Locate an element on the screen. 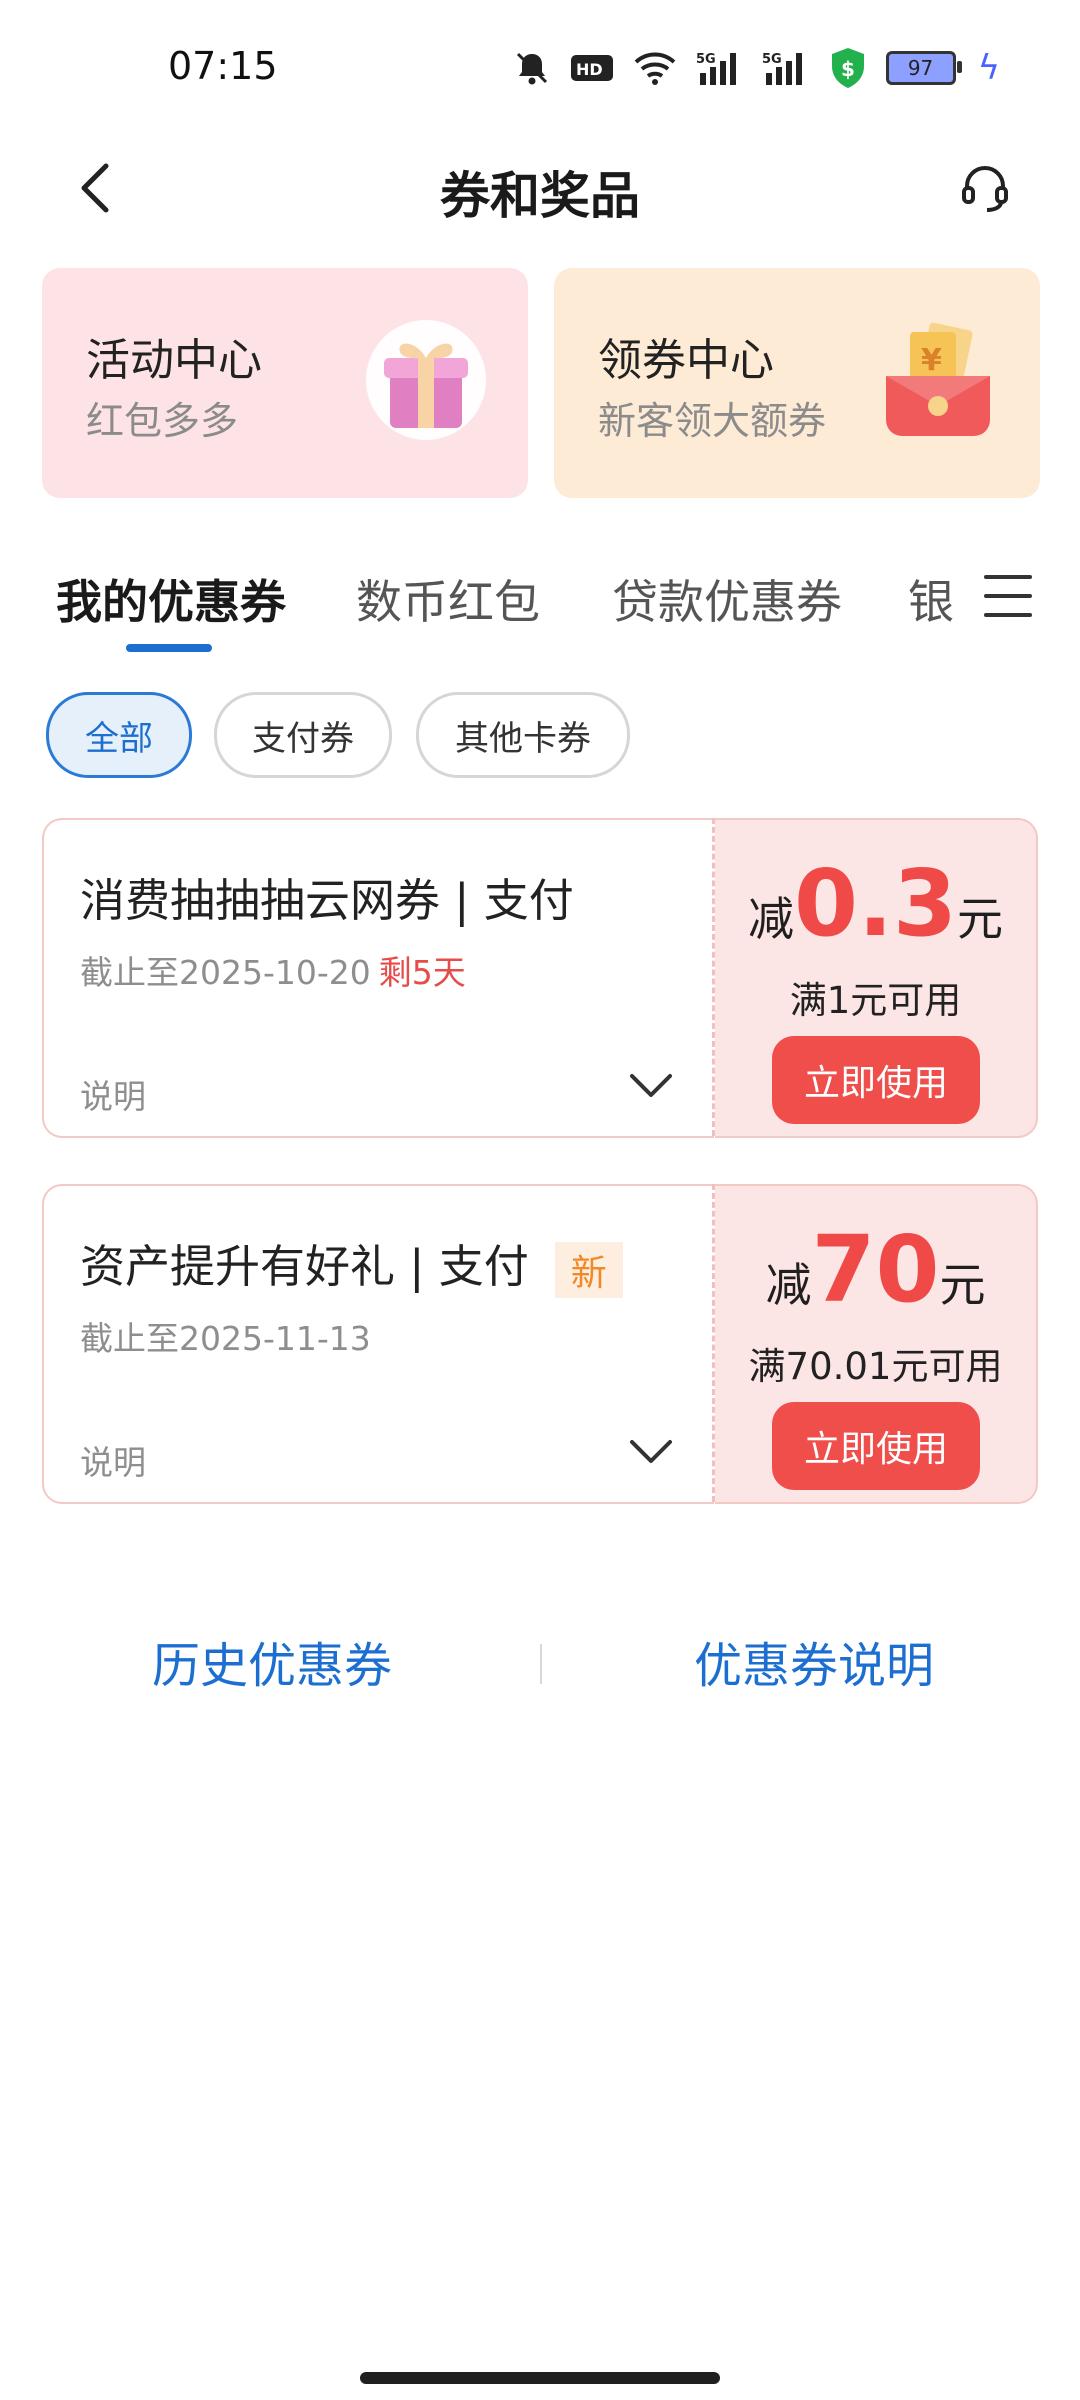 This screenshot has height=2400, width=1080. coupon-condition: 满1元可用 is located at coordinates (875, 1000).